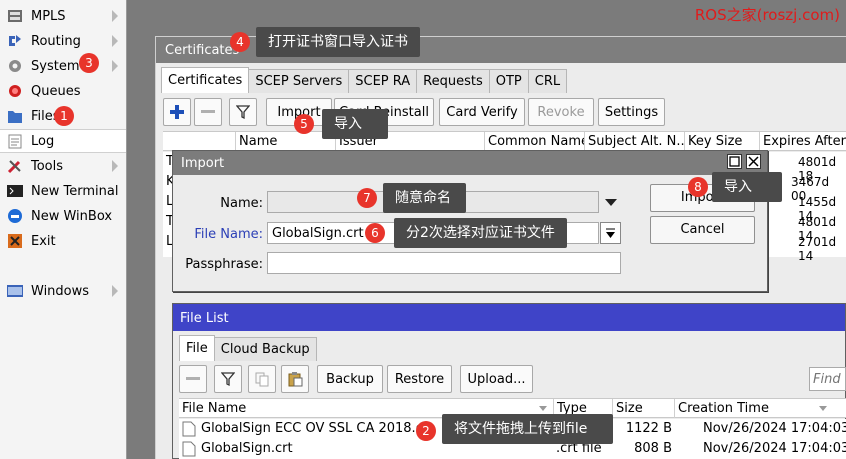  What do you see at coordinates (265, 349) in the screenshot?
I see `tab-cloud-backup: Cloud Backup` at bounding box center [265, 349].